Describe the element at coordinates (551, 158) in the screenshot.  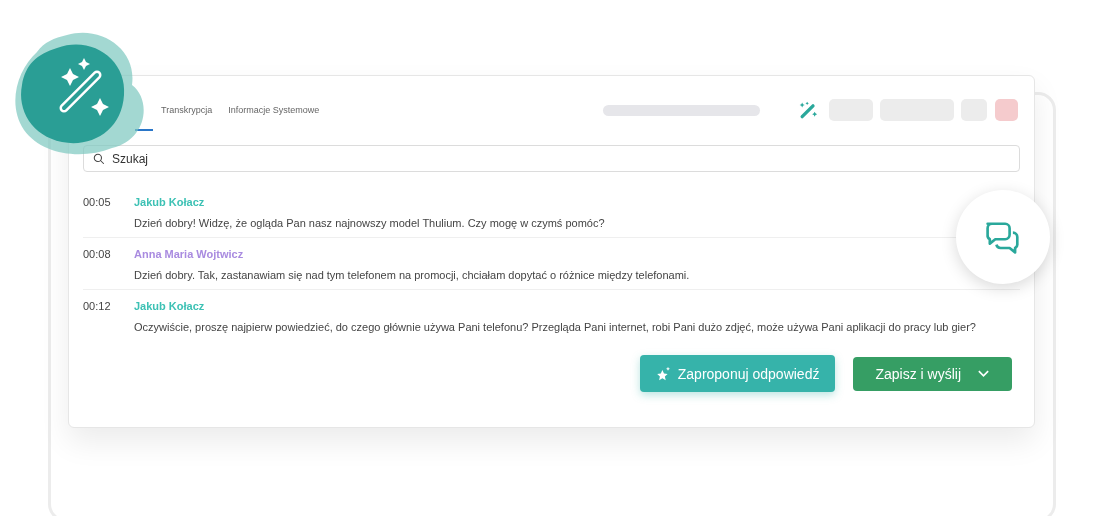
I see `search-field: Szukaj` at that location.